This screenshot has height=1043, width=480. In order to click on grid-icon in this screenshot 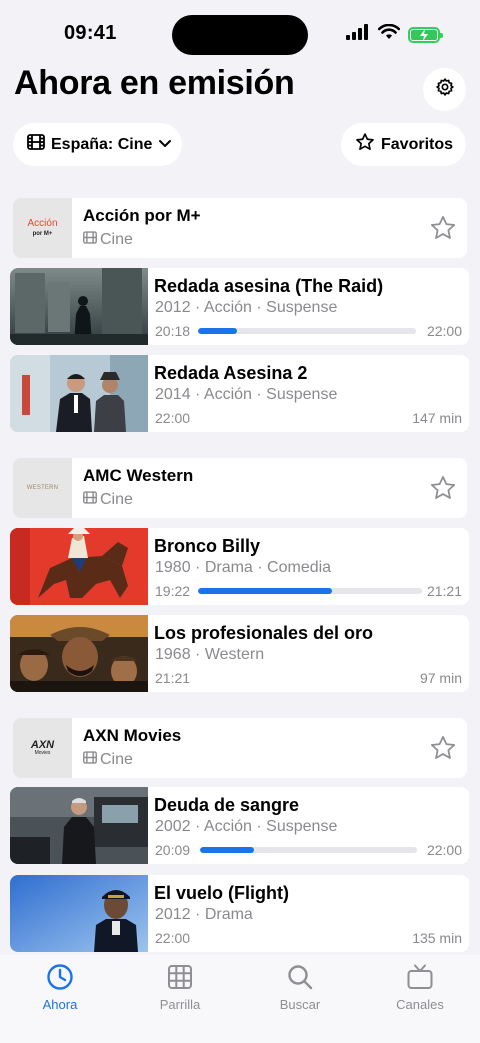, I will do `click(180, 978)`.